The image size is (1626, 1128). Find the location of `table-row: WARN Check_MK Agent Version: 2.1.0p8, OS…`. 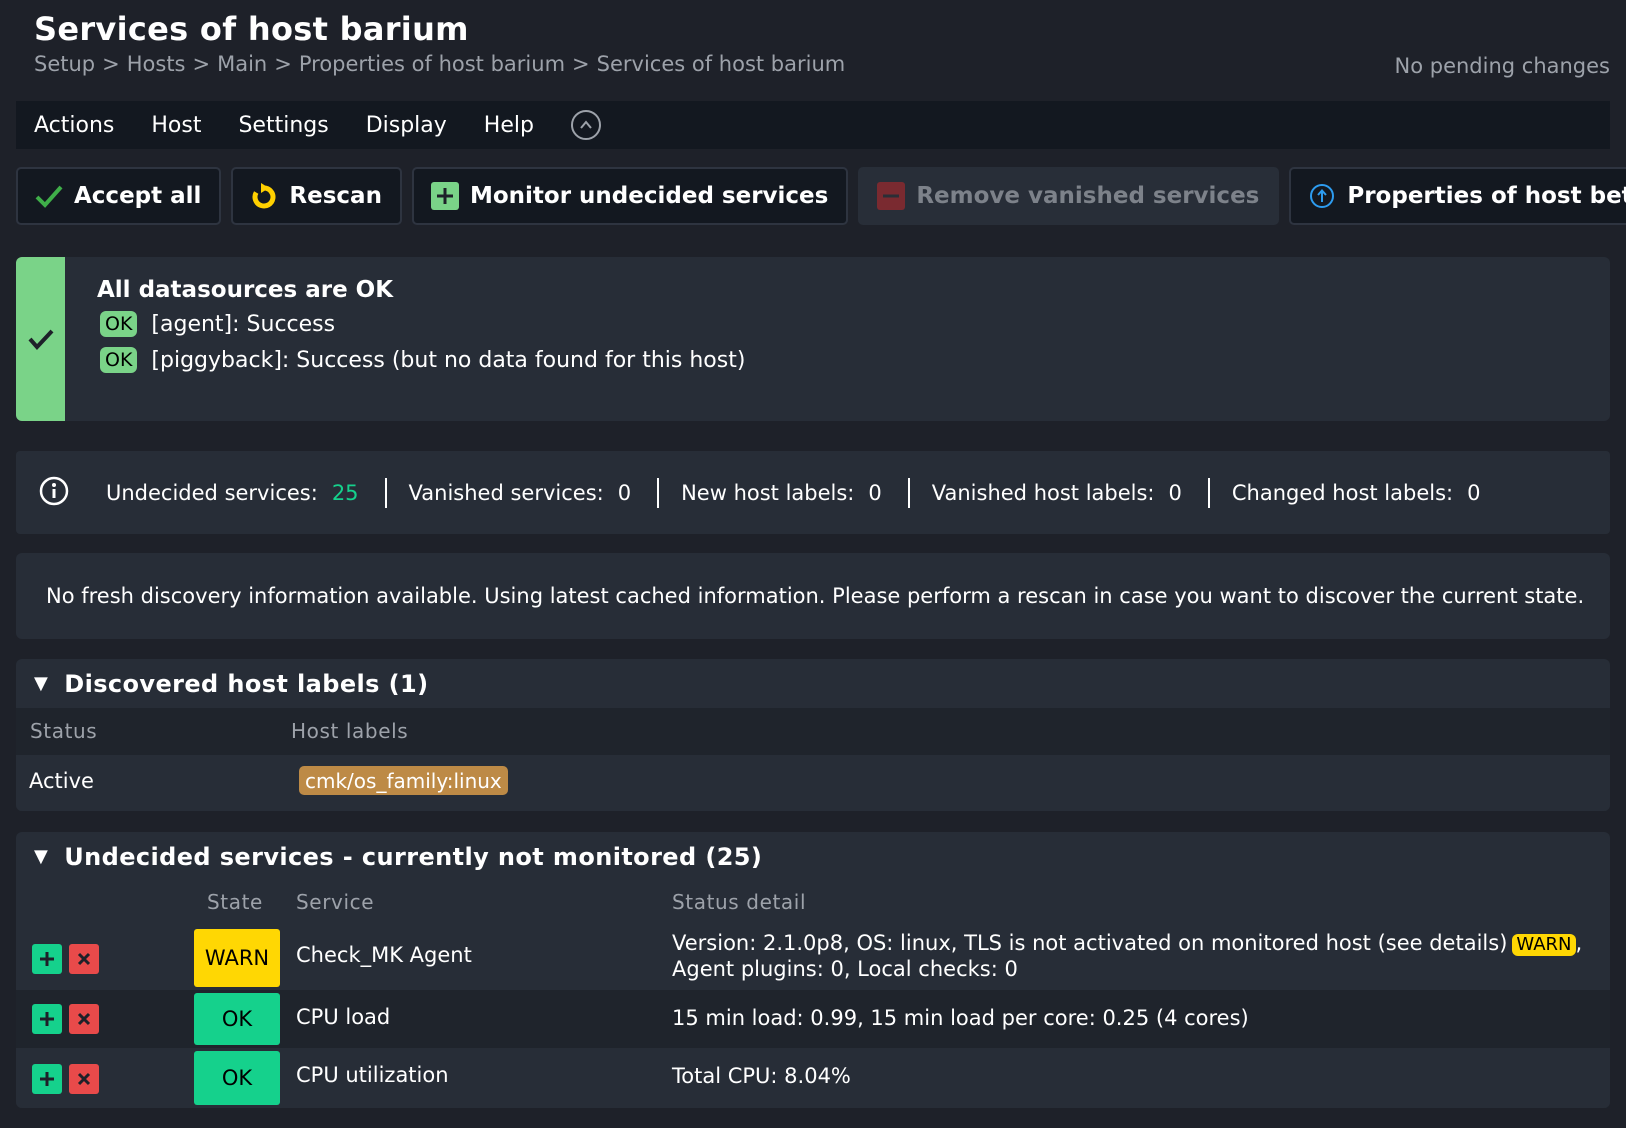

table-row: WARN Check_MK Agent Version: 2.1.0p8, OS… is located at coordinates (813, 957).